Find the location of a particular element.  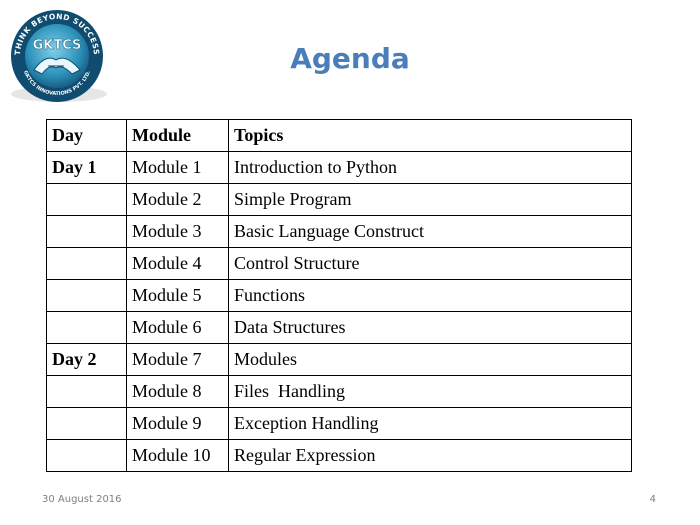

table-row: Module 5 Functions is located at coordinates (339, 295).